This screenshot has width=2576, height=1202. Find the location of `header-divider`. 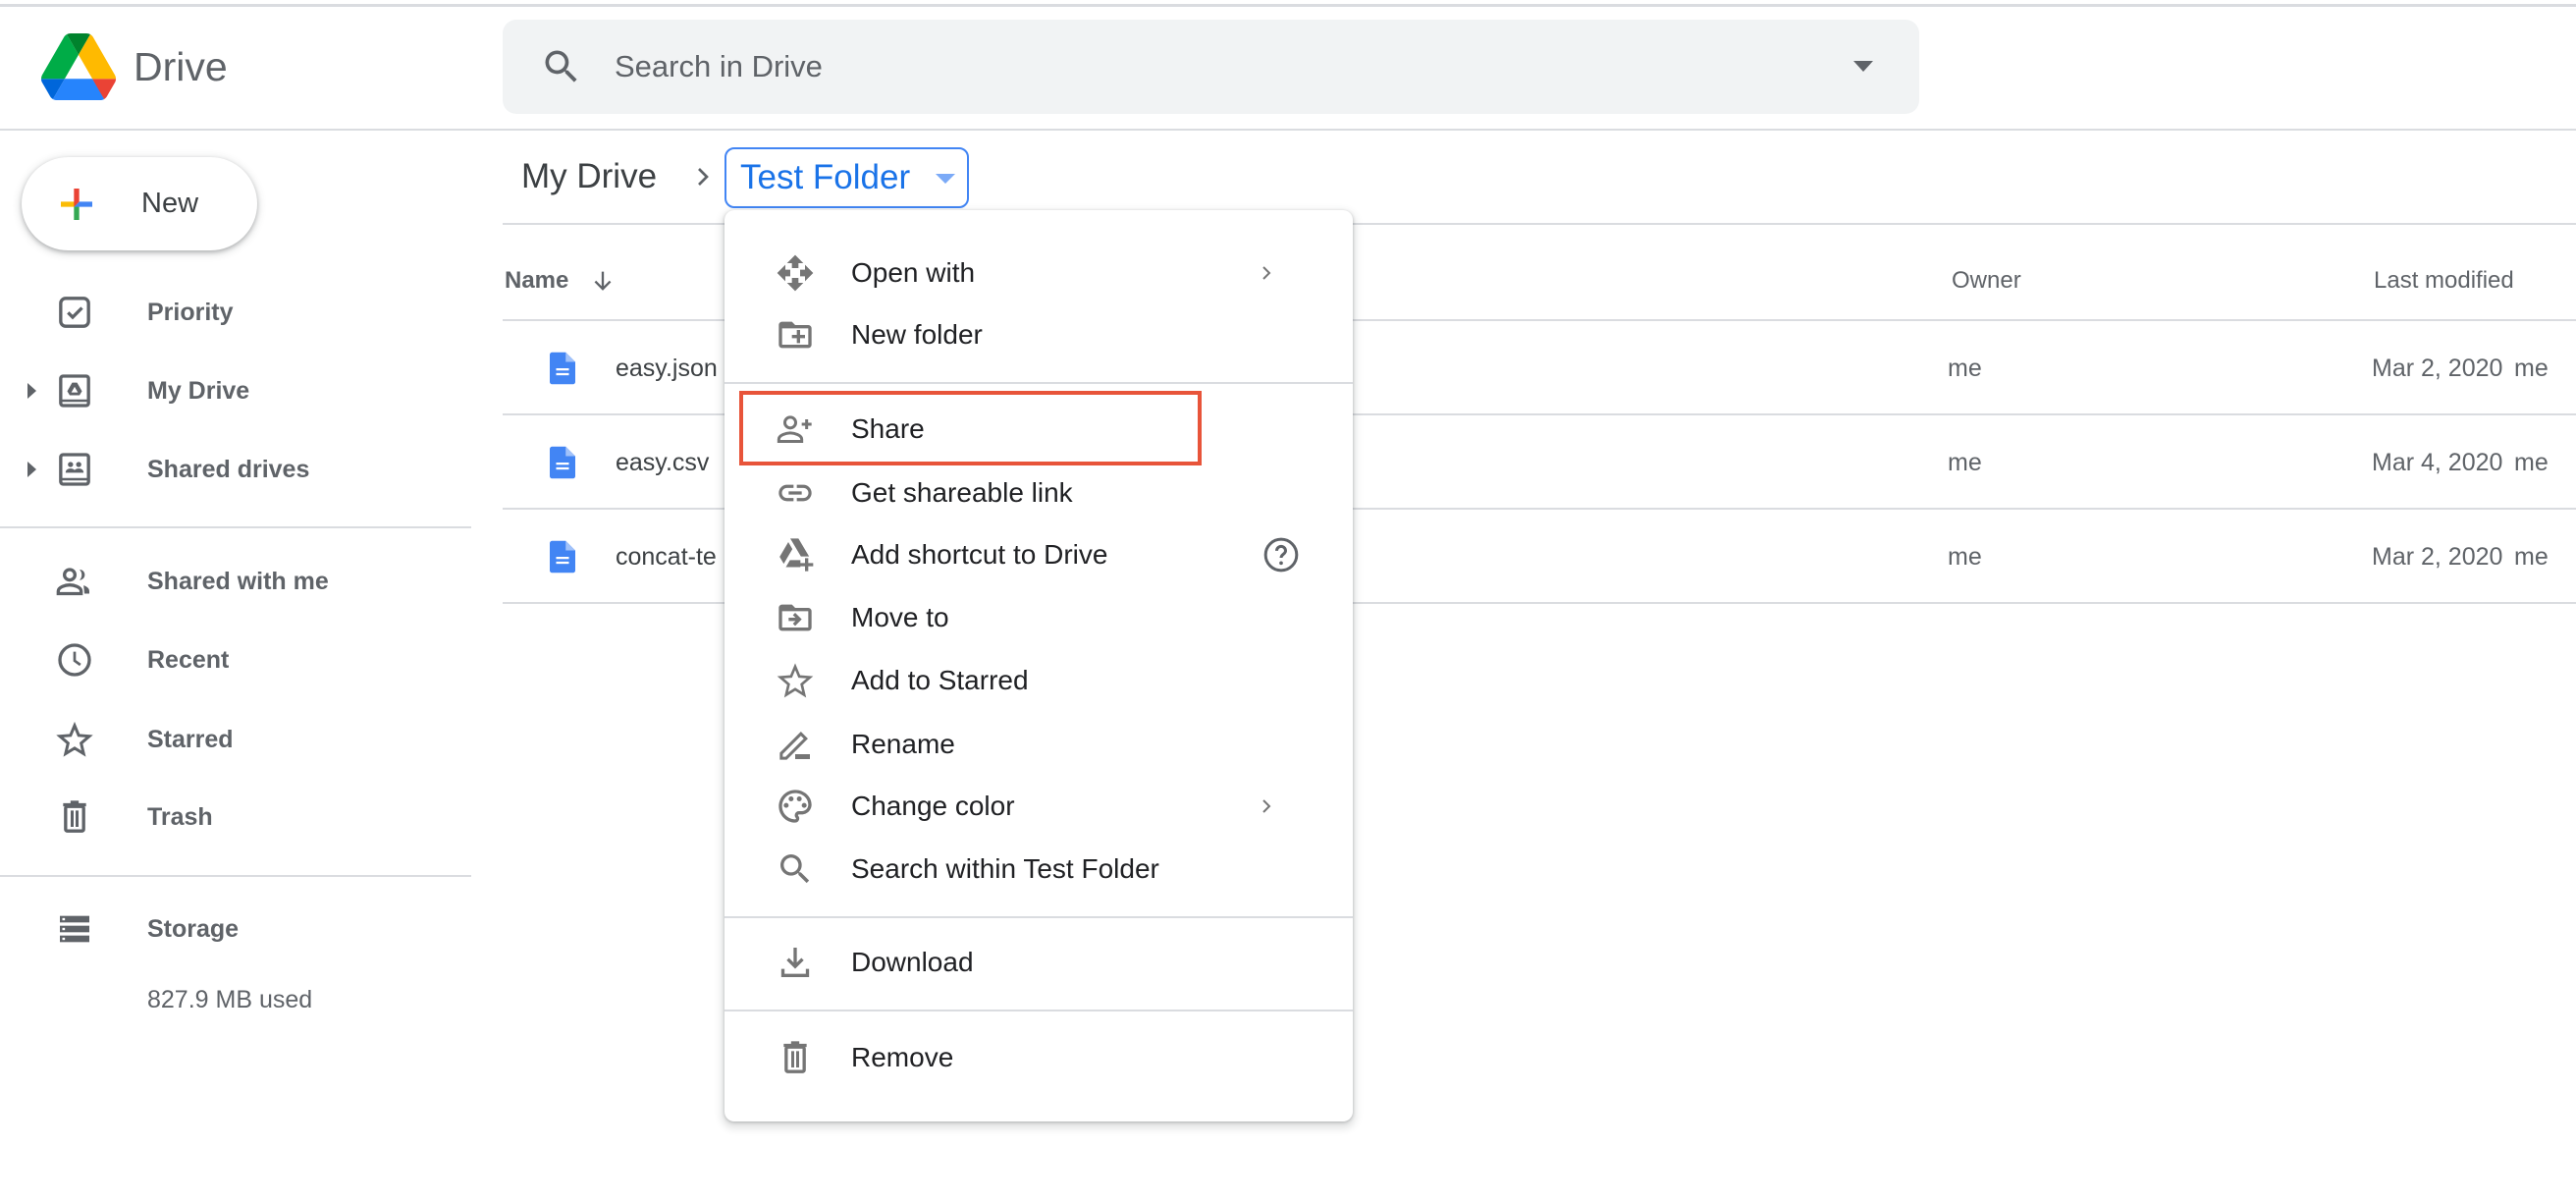

header-divider is located at coordinates (1288, 130).